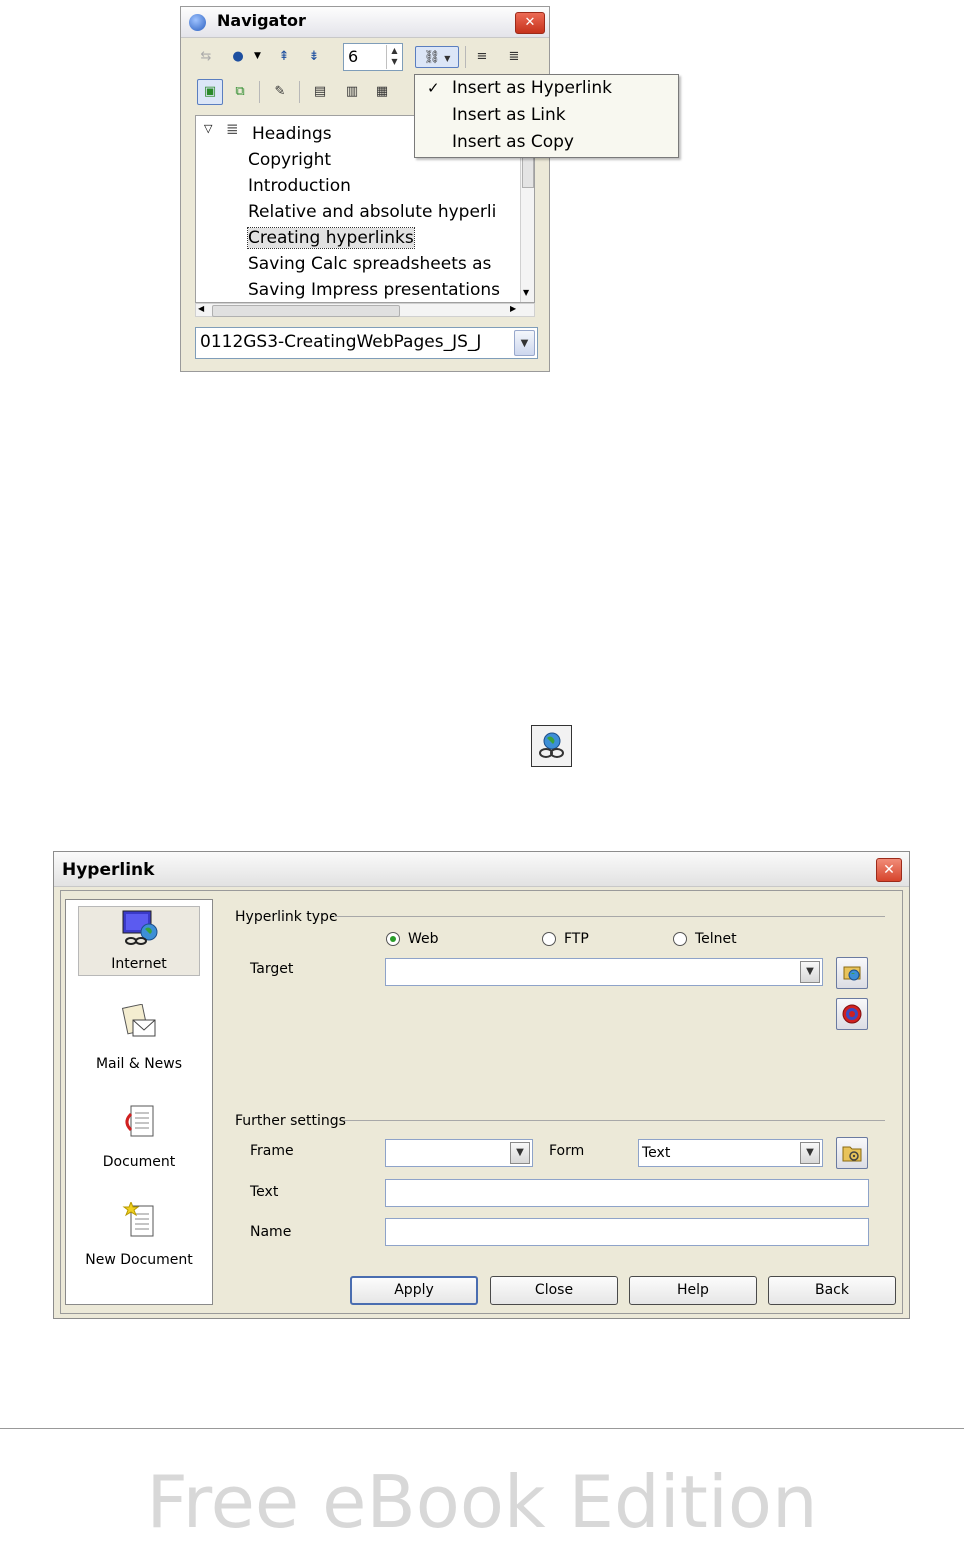  Describe the element at coordinates (514, 57) in the screenshot. I see `demote-level-icon: ≣` at that location.